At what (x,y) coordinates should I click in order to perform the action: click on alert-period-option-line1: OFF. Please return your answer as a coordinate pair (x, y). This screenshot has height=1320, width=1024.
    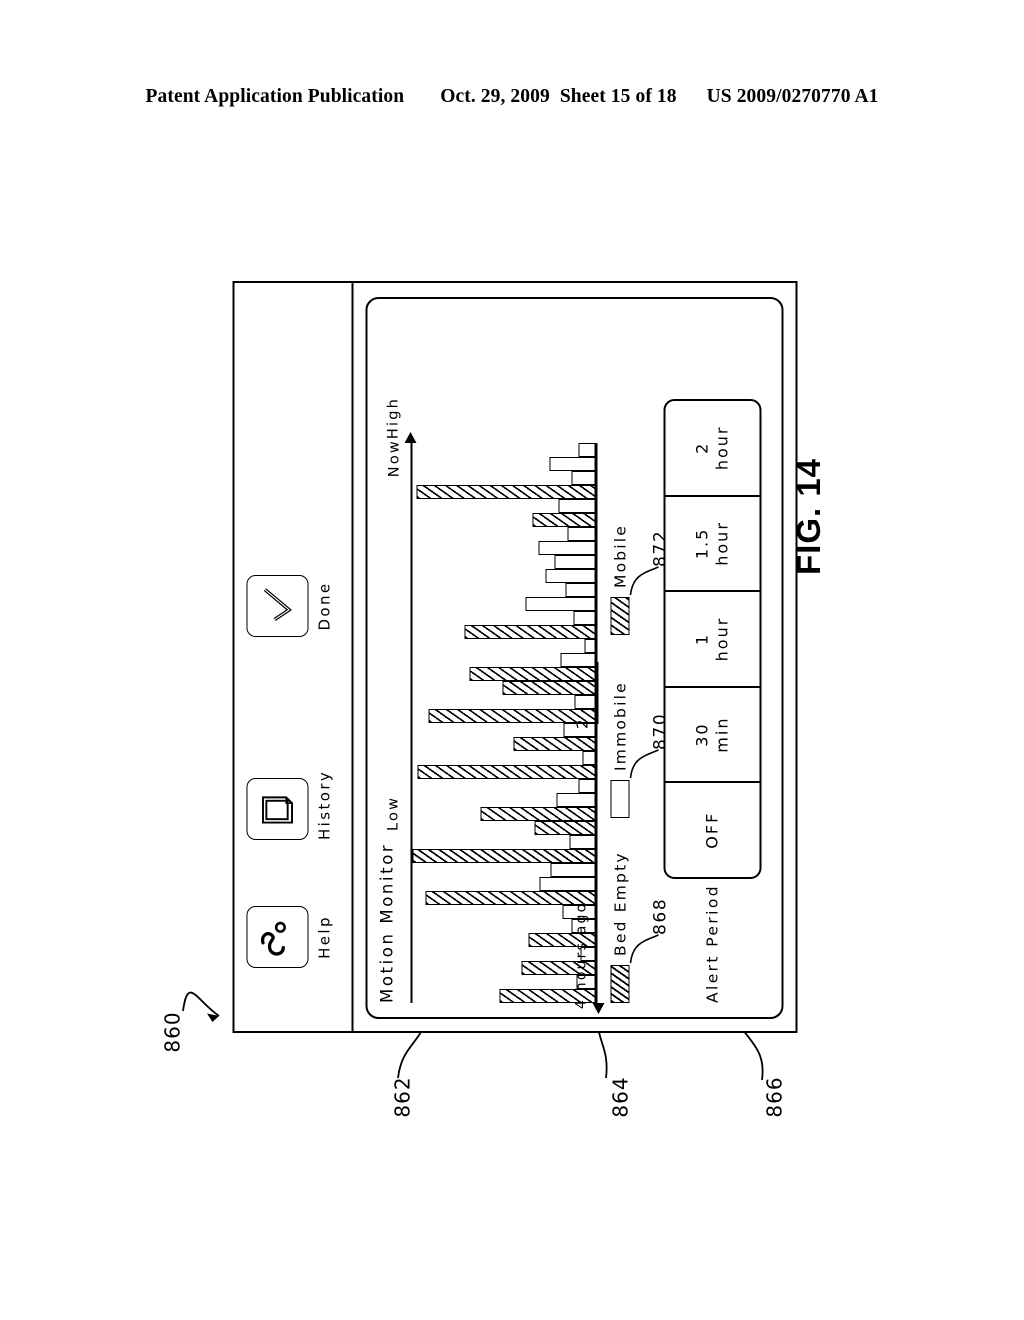
    Looking at the image, I should click on (711, 830).